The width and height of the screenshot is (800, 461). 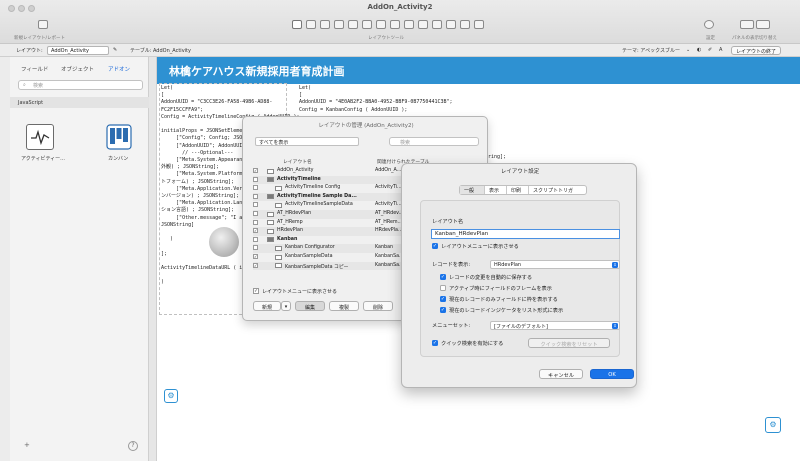 What do you see at coordinates (409, 24) in the screenshot?
I see `slide-control-tool-icon` at bounding box center [409, 24].